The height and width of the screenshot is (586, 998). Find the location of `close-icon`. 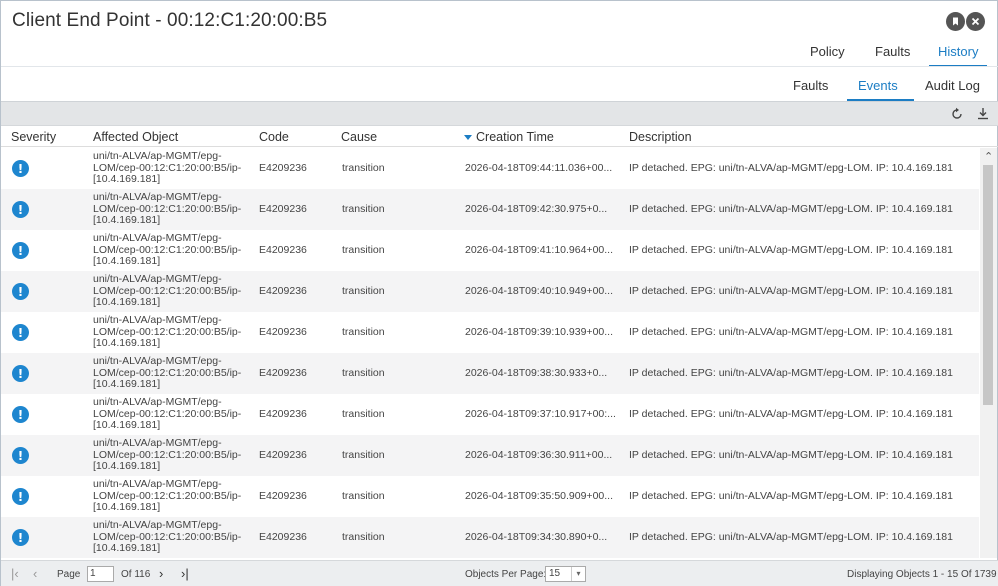

close-icon is located at coordinates (975, 21).